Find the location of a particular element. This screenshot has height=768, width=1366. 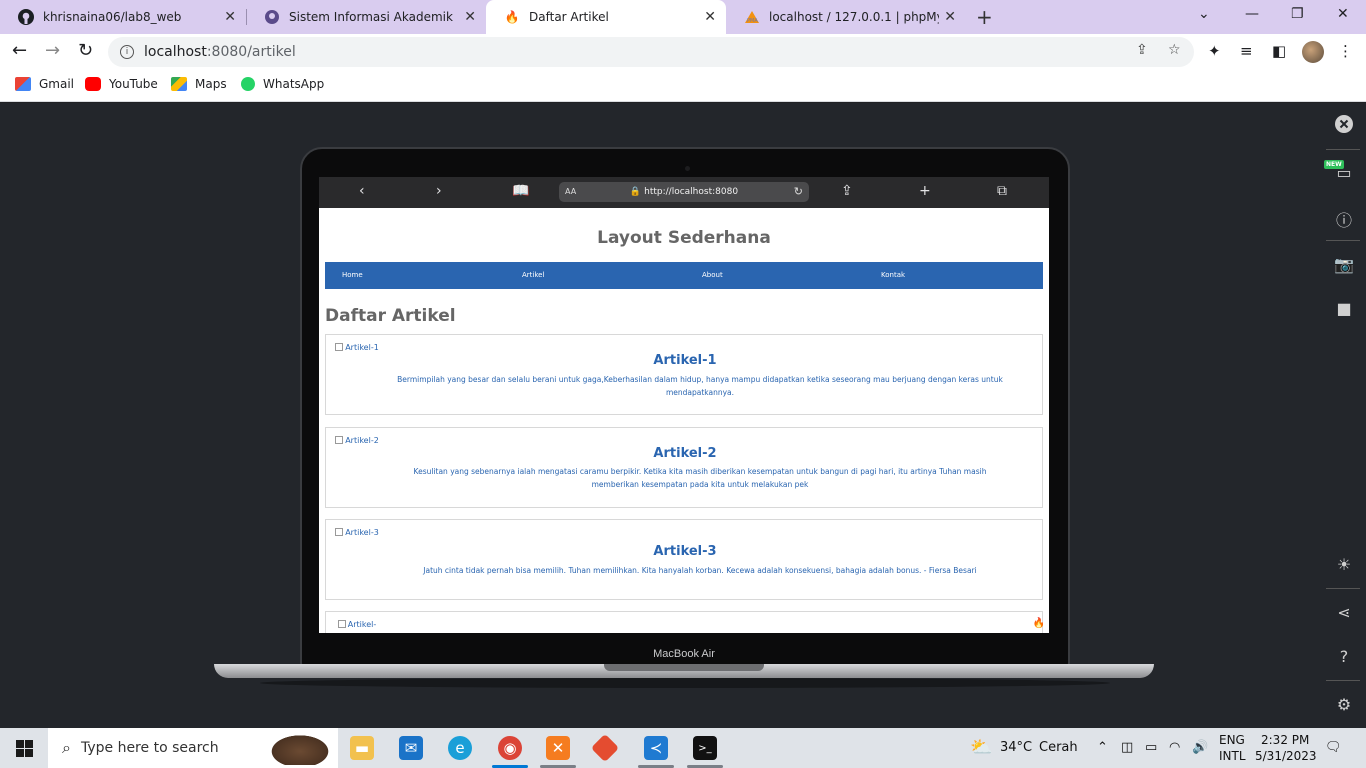

laptop-shadow is located at coordinates (685, 683).